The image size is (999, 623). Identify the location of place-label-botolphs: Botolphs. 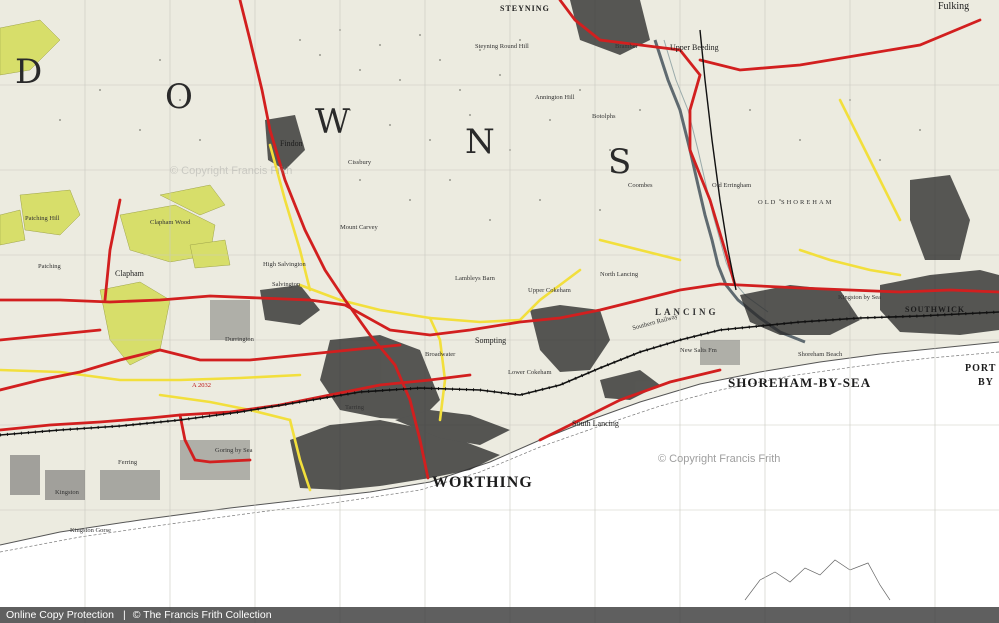
(603, 117).